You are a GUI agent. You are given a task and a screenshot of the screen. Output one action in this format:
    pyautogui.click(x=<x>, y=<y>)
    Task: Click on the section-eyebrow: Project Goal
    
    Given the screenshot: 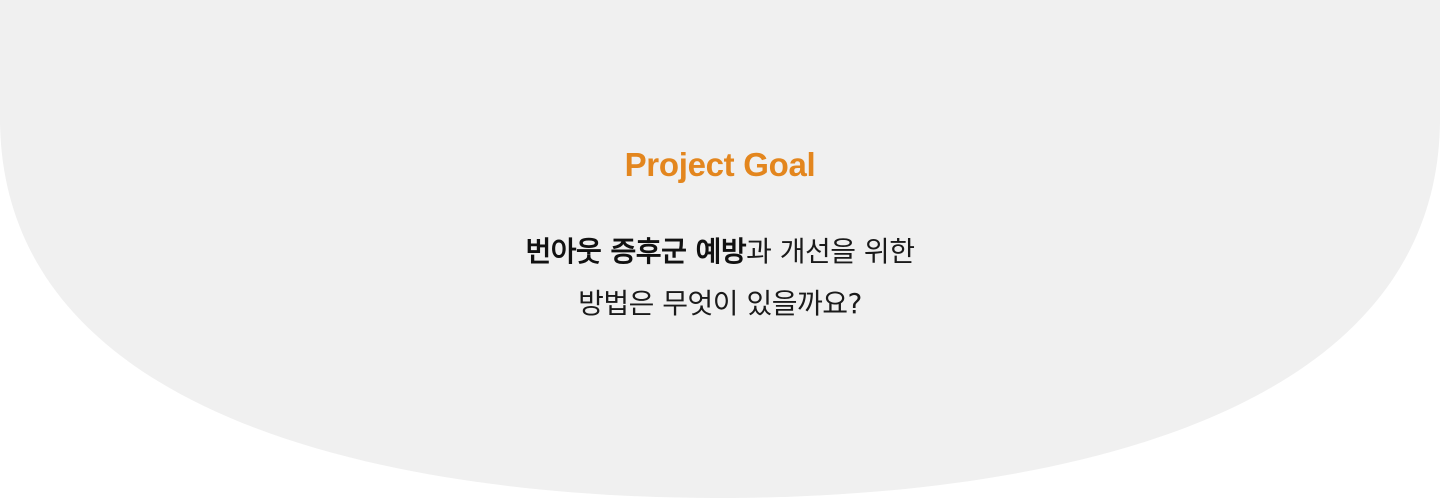 What is the action you would take?
    pyautogui.click(x=720, y=164)
    